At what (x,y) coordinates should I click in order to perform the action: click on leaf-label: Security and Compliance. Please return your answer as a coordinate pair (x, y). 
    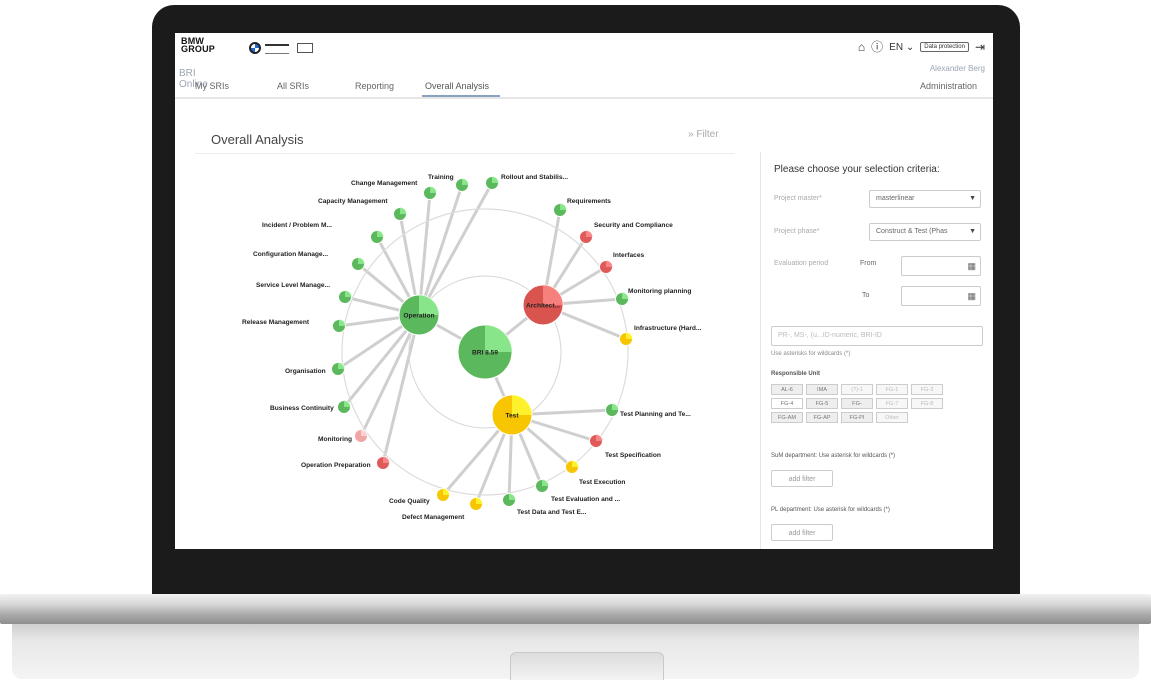
    Looking at the image, I should click on (633, 225).